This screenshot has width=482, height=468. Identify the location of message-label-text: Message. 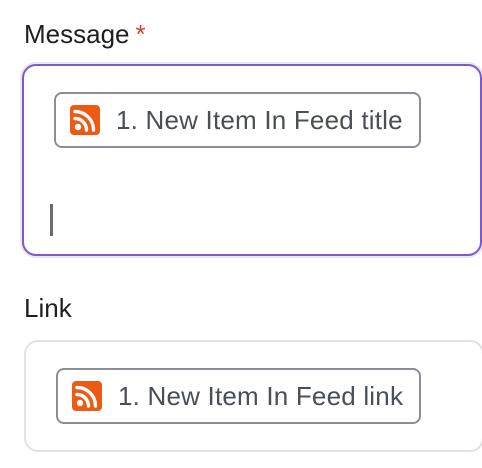
(77, 34).